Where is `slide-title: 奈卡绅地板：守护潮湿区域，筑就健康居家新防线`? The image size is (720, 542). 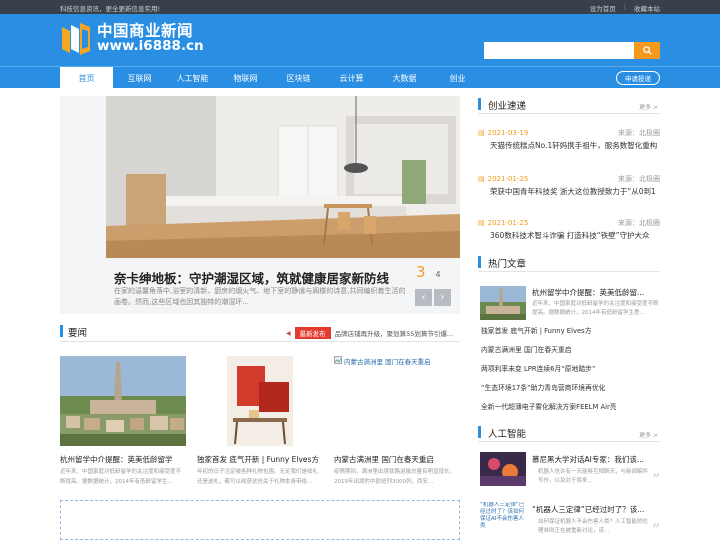 slide-title: 奈卡绅地板：守护潮湿区域，筑就健康居家新防线 is located at coordinates (251, 277).